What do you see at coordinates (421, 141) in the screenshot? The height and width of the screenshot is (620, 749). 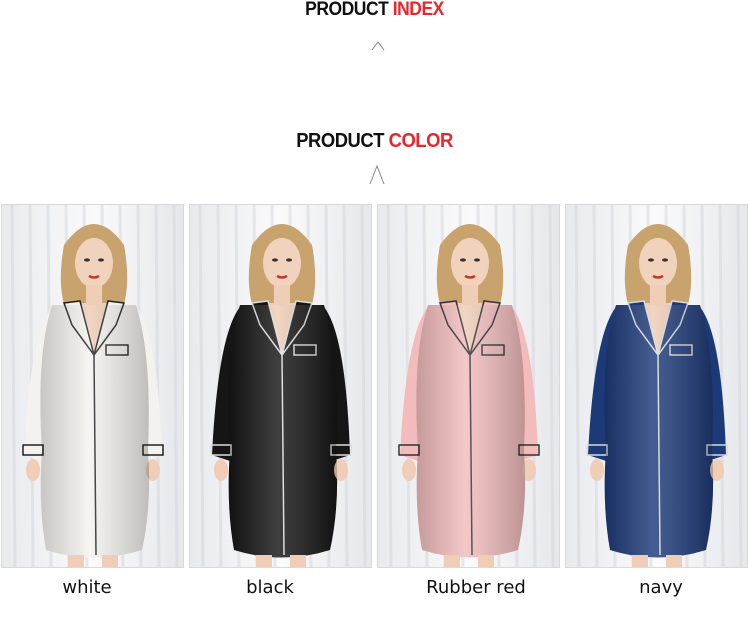 I see `product-color-heading-accent: COLOR` at bounding box center [421, 141].